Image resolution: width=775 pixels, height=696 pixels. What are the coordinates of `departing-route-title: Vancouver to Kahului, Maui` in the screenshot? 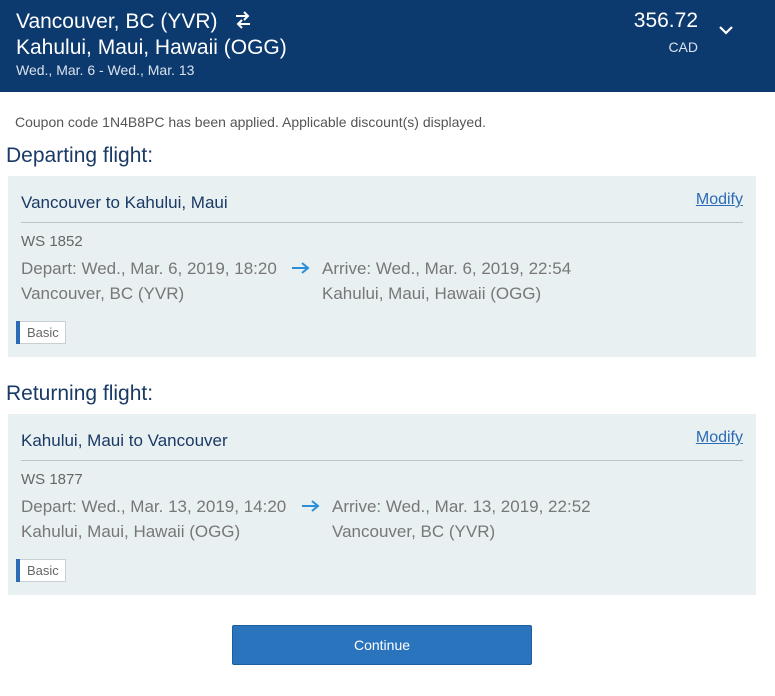 It's located at (124, 202).